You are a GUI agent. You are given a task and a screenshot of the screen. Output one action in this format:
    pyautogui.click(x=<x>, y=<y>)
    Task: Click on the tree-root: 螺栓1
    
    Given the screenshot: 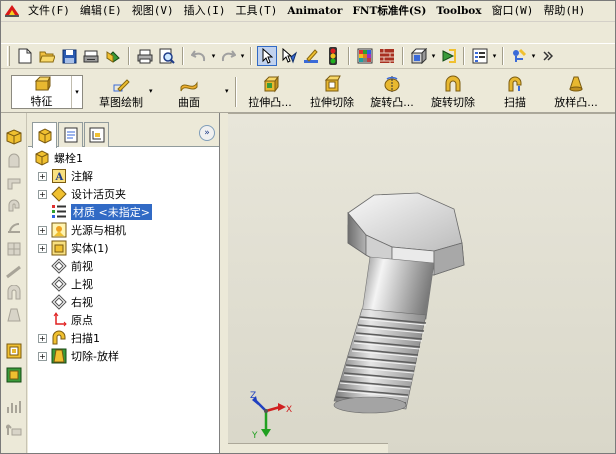 What is the action you would take?
    pyautogui.click(x=58, y=158)
    